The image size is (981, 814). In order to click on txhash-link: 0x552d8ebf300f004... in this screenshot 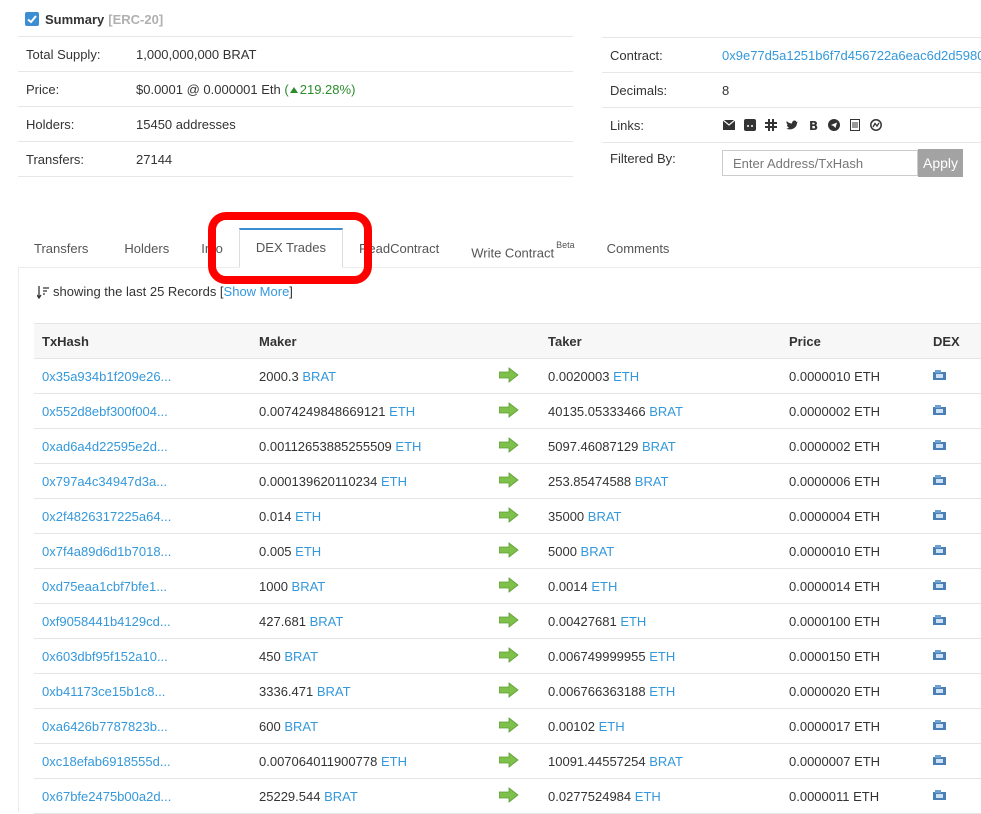, I will do `click(105, 411)`.